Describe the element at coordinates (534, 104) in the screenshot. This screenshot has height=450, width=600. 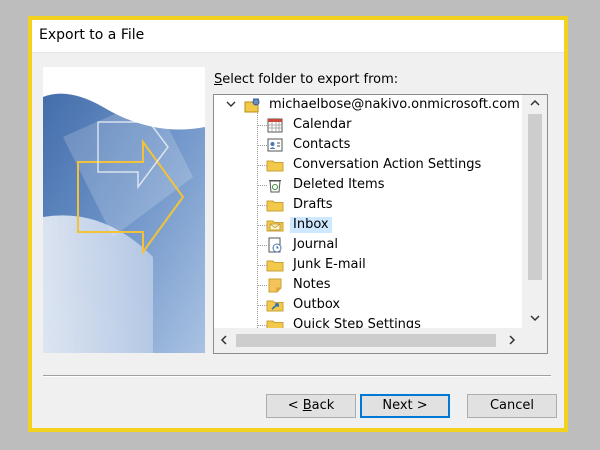
I see `scroll-up-arrow-icon` at that location.